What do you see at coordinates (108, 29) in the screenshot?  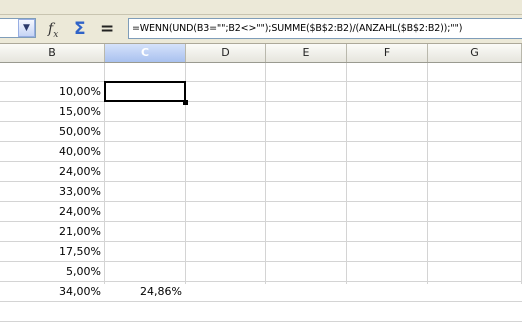 I see `equals-icon: =` at bounding box center [108, 29].